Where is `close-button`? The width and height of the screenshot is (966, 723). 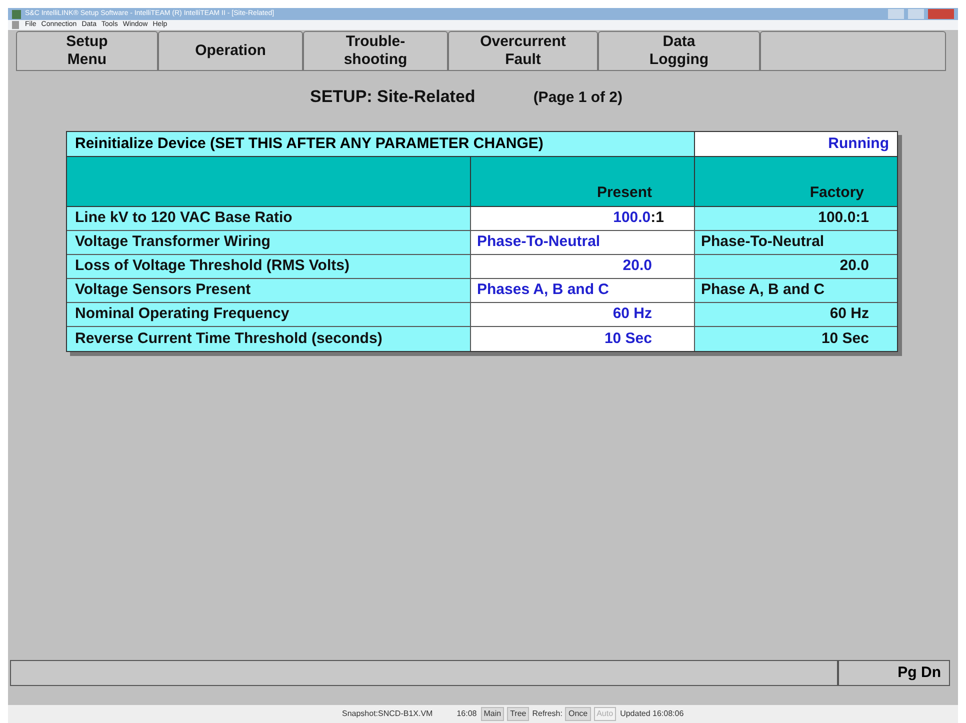
close-button is located at coordinates (941, 14).